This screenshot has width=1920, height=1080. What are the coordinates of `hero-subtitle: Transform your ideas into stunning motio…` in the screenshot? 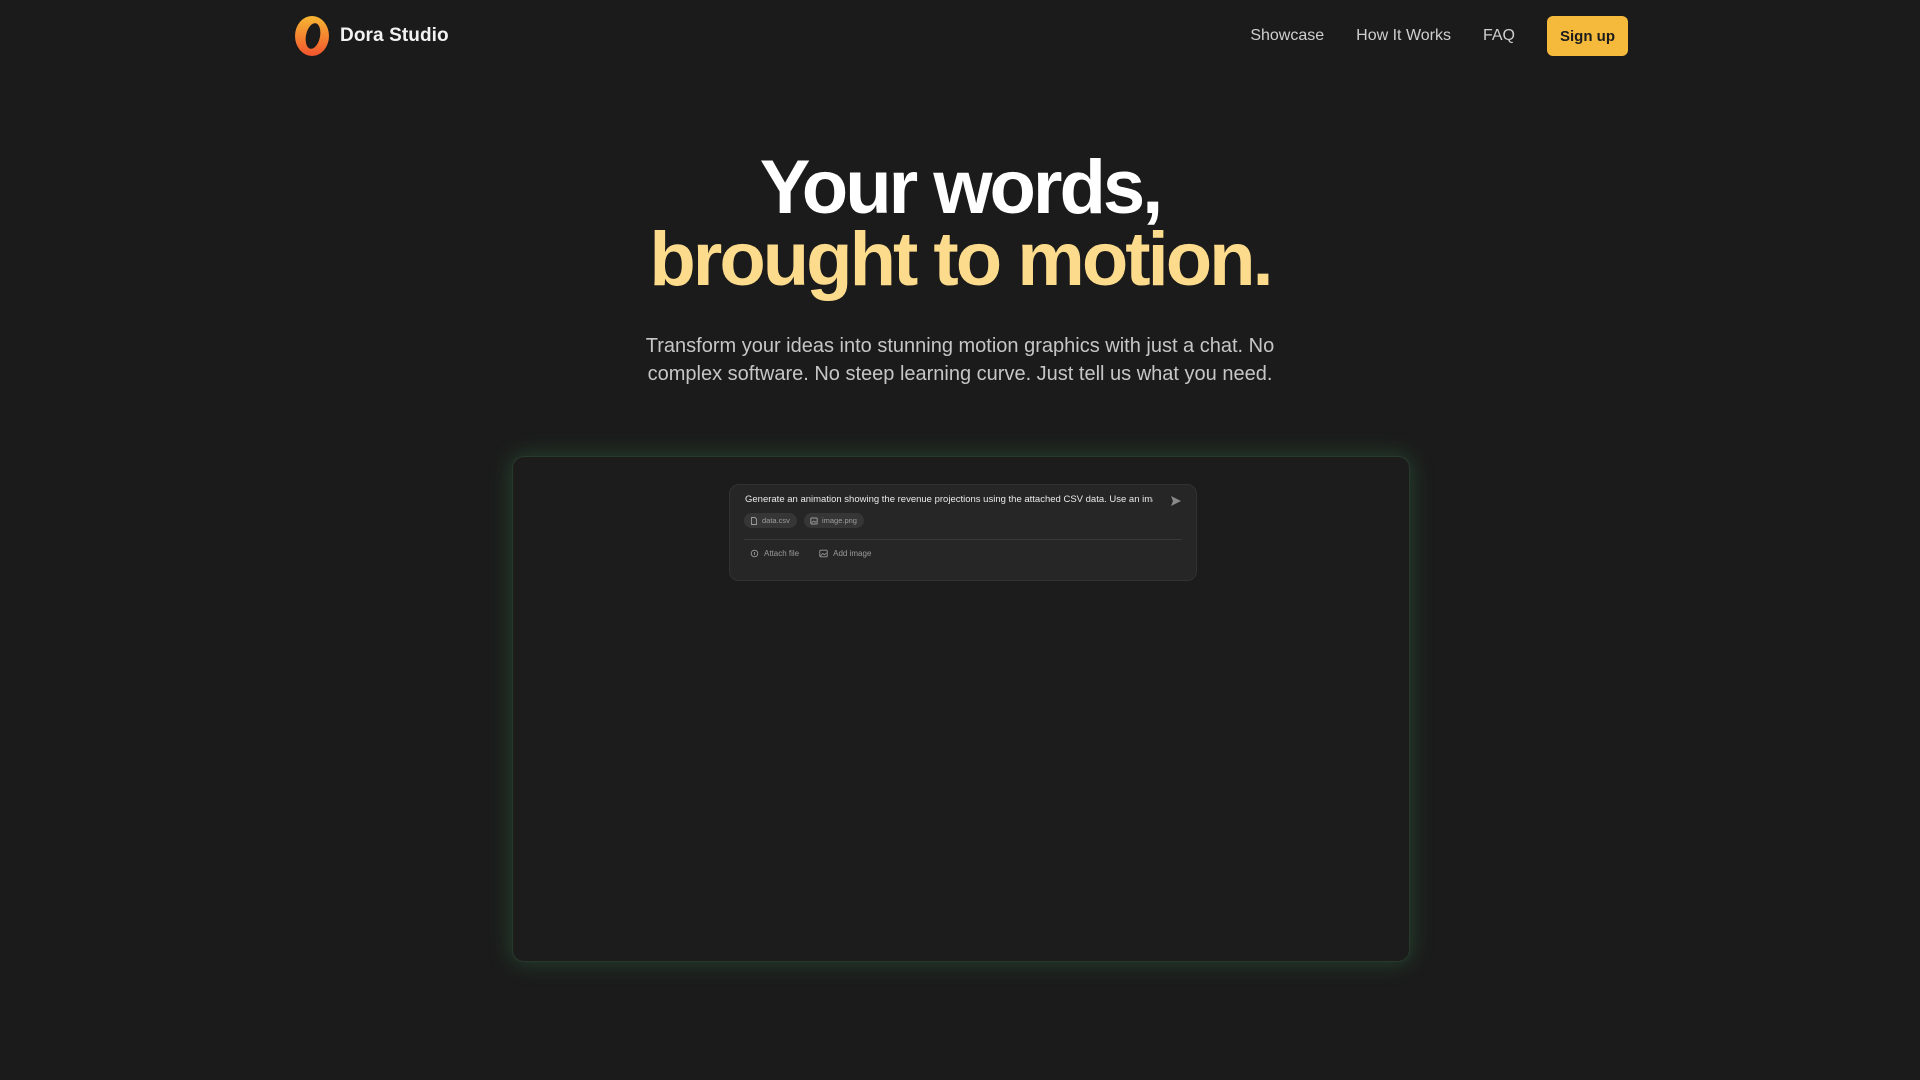 It's located at (960, 360).